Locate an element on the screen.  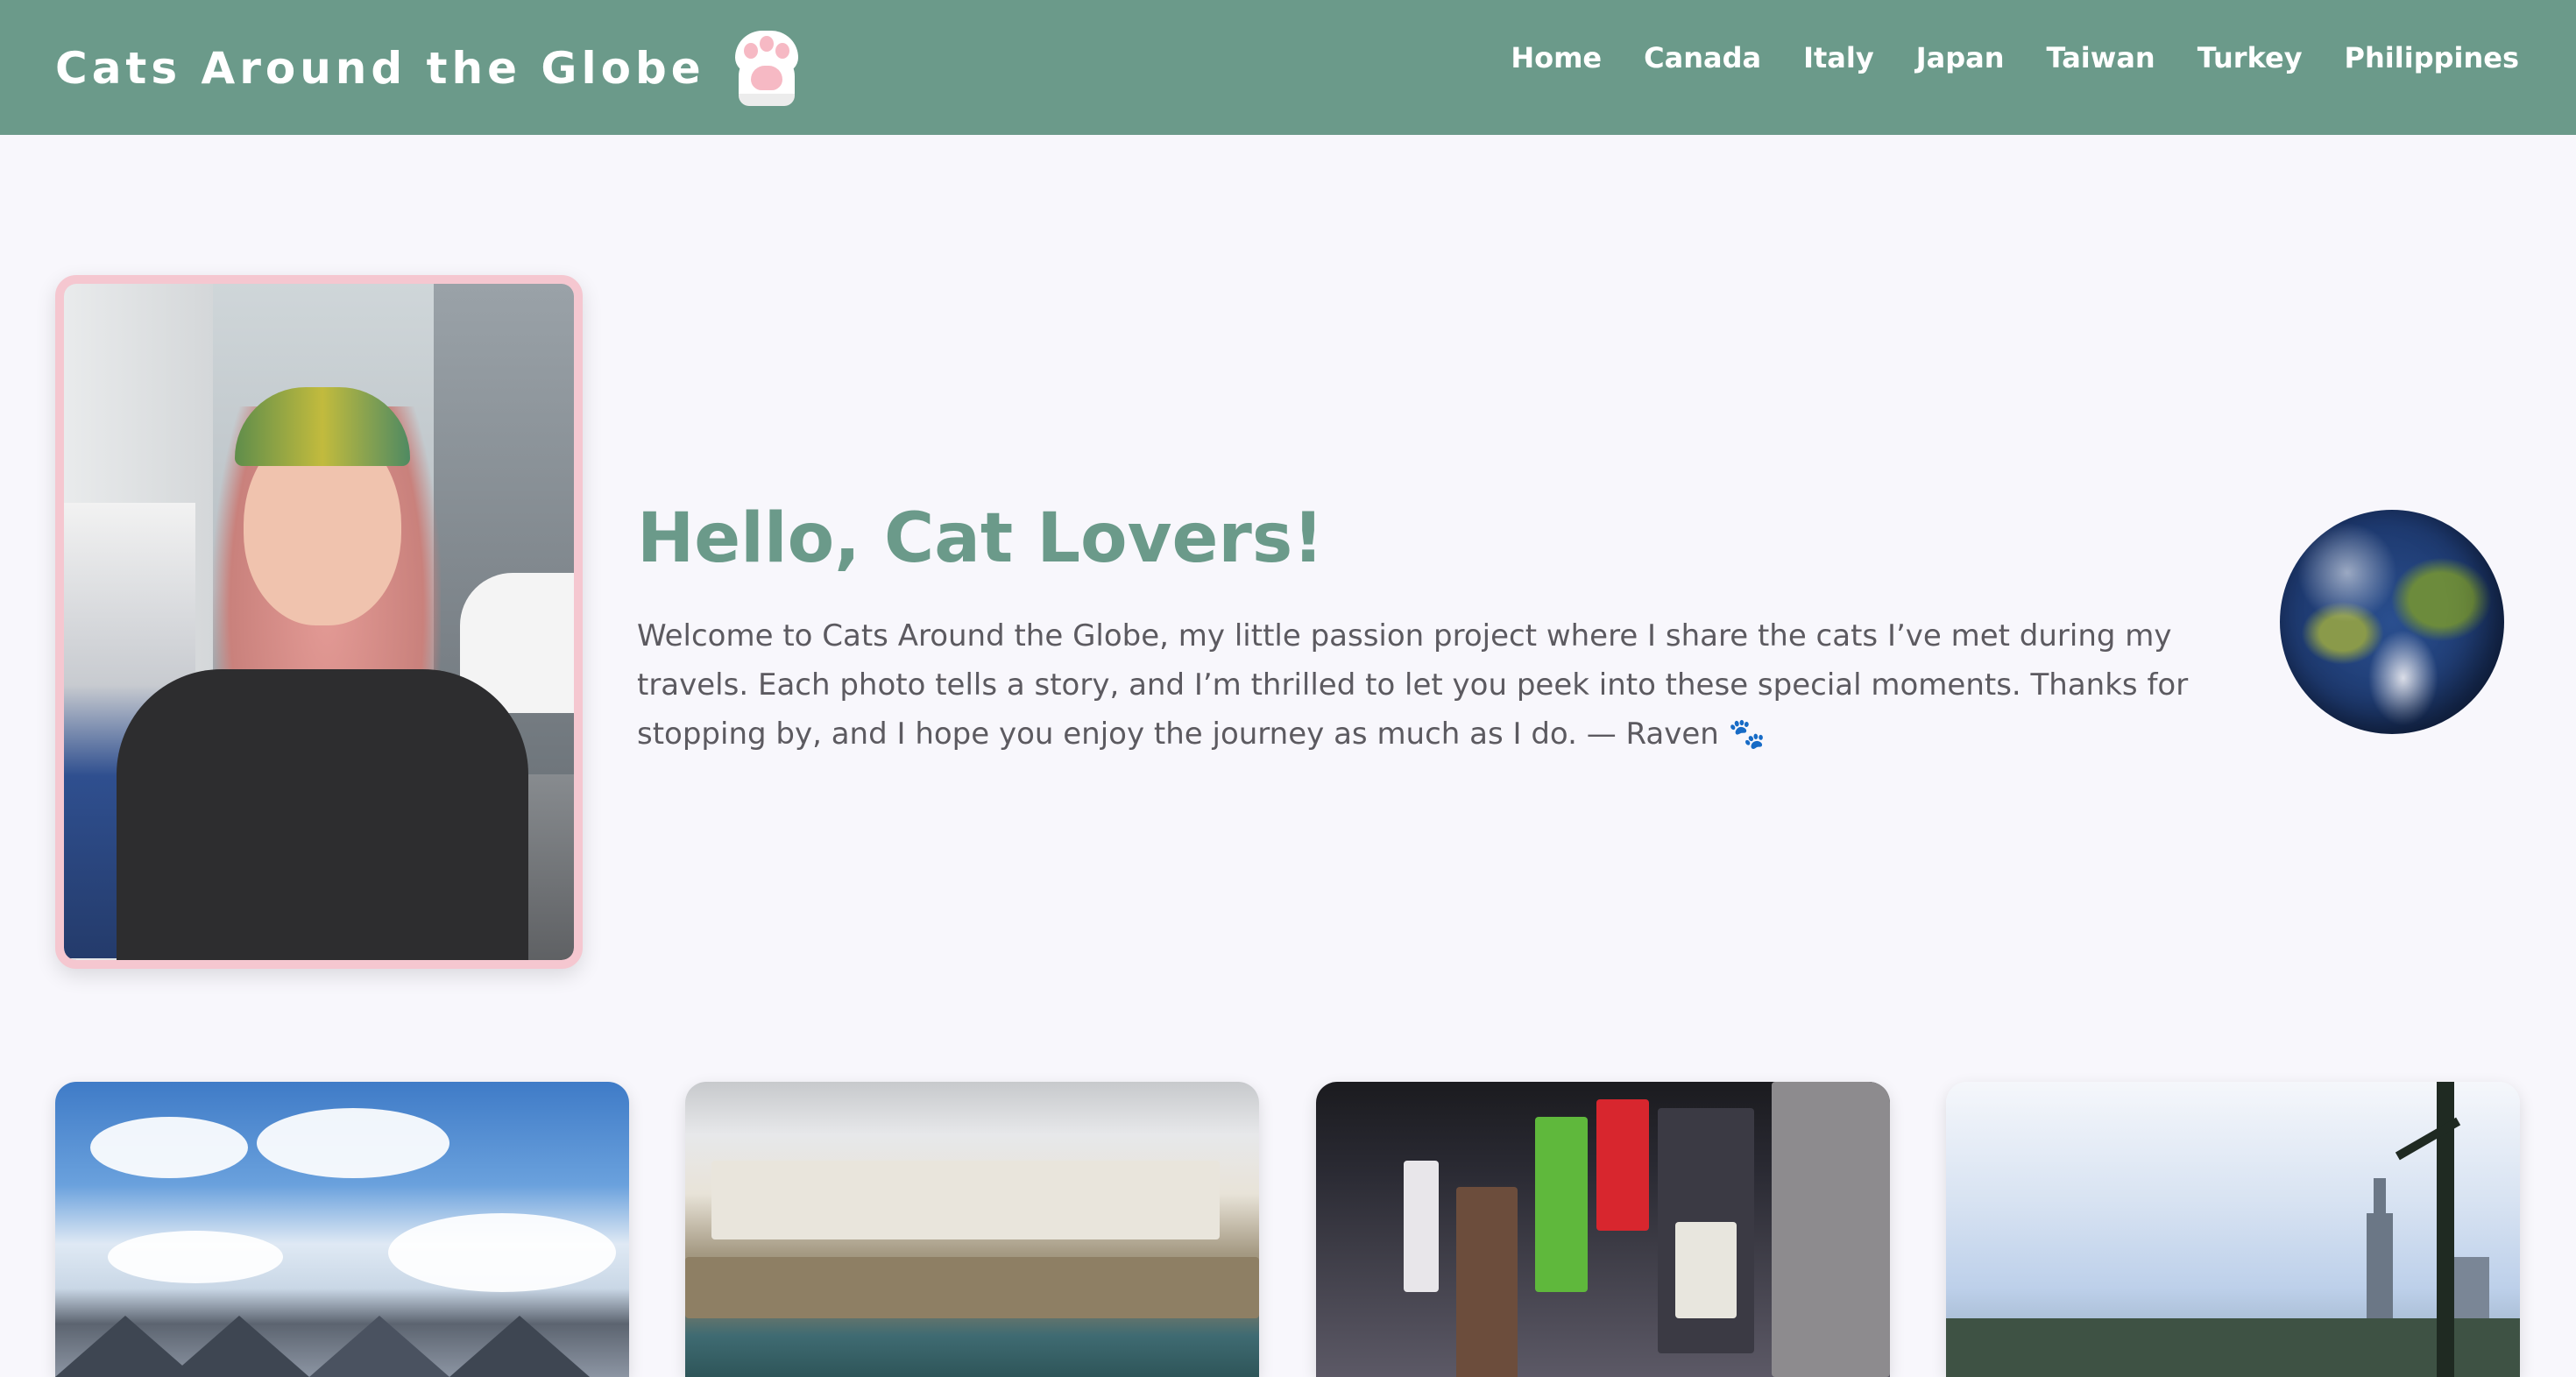
hero-title: Hello, Cat Lovers! is located at coordinates (980, 538).